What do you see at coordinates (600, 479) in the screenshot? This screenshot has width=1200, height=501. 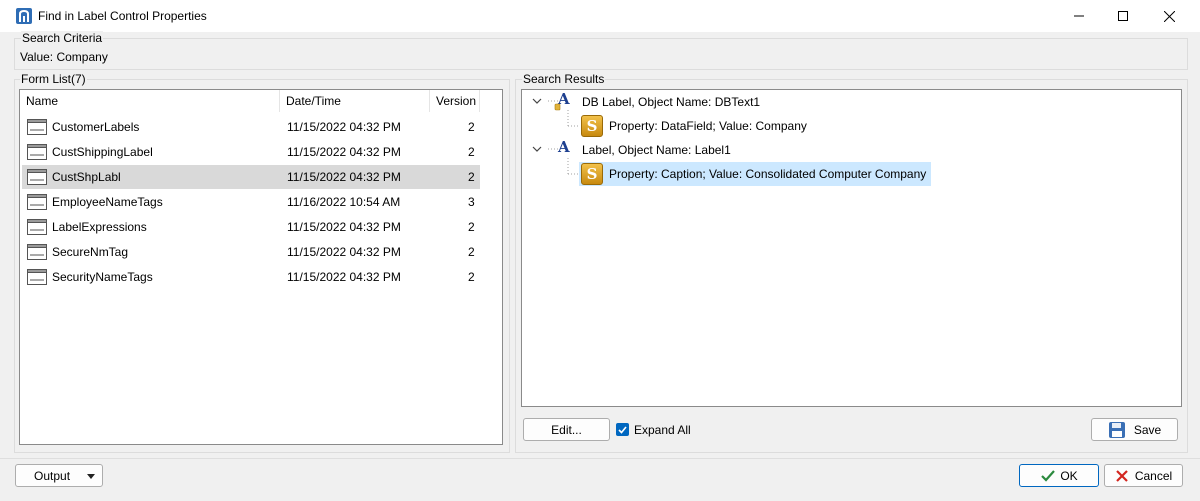 I see `footer-bar: Output OK Cancel` at bounding box center [600, 479].